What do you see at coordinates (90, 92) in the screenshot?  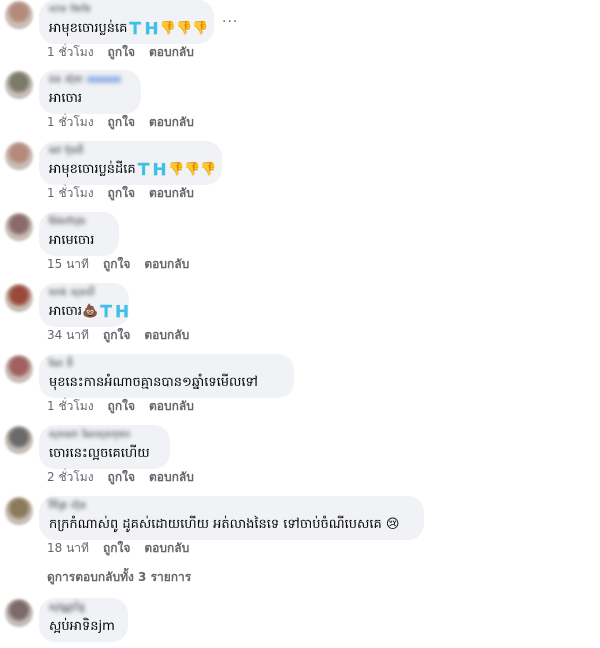 I see `comment-bubble: ដន ស៊ុខាអាចោរ` at bounding box center [90, 92].